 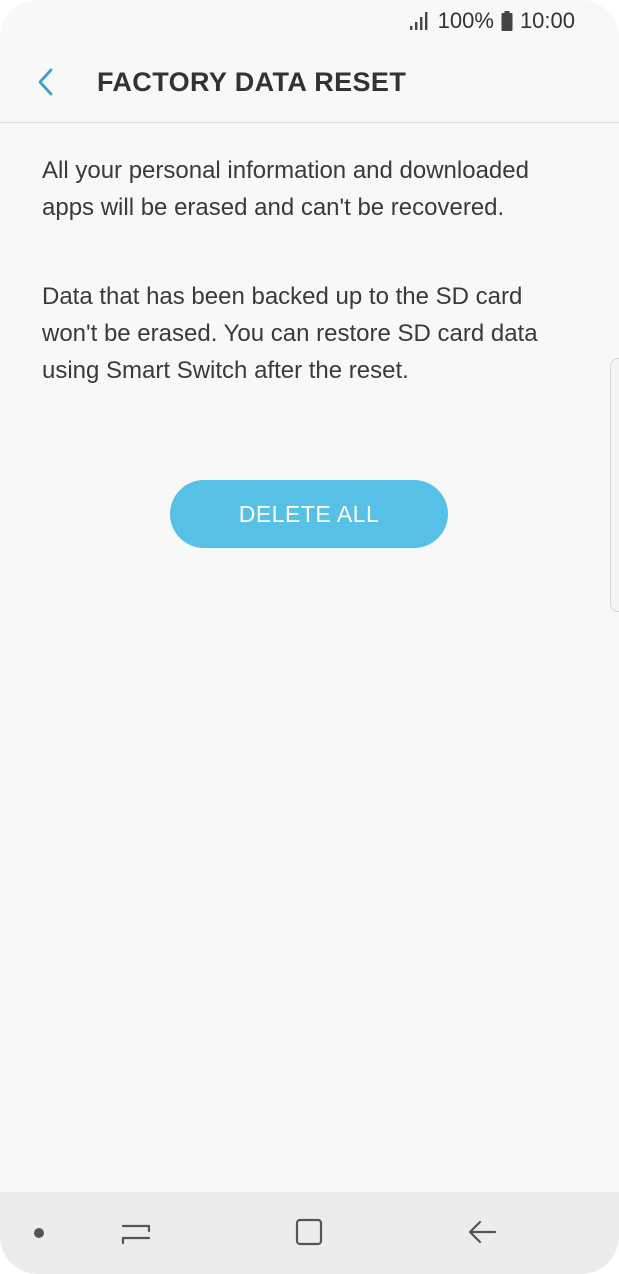 I want to click on home-button, so click(x=309, y=1232).